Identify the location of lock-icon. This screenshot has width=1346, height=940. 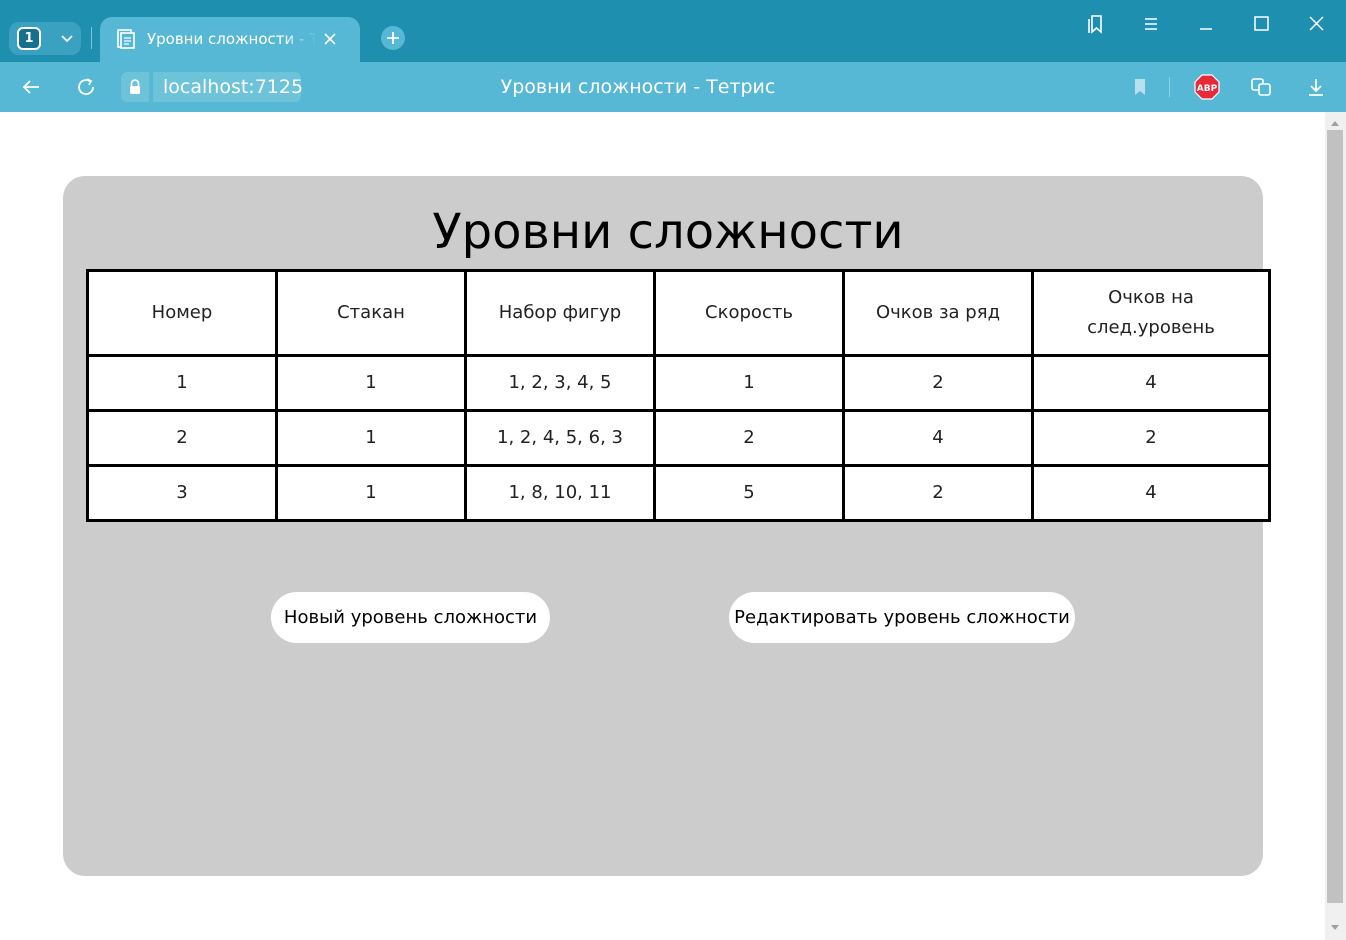
(135, 86).